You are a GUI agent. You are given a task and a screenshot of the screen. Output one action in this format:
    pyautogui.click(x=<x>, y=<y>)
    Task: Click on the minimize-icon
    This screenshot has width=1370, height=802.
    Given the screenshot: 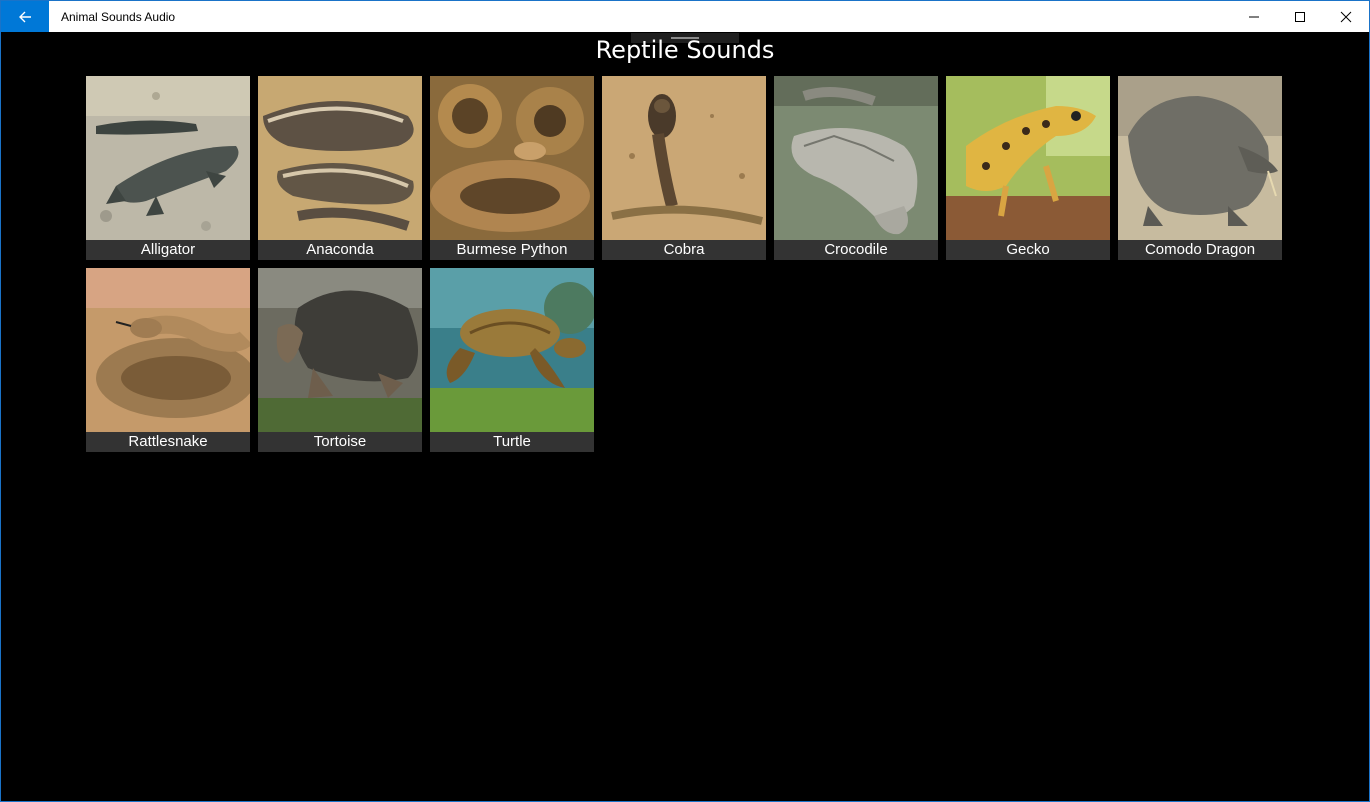 What is the action you would take?
    pyautogui.click(x=1254, y=16)
    